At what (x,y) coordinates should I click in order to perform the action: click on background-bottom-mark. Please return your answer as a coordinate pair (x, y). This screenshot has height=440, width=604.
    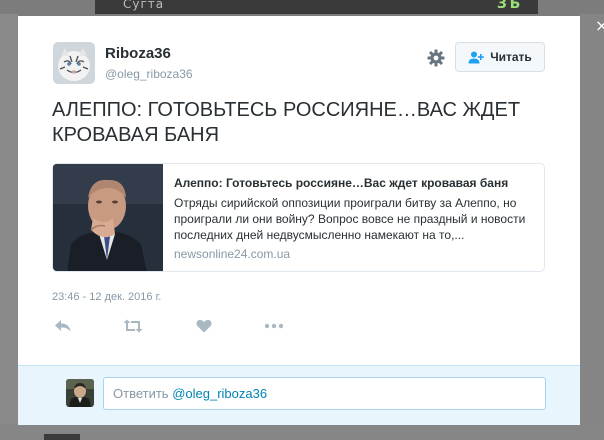
    Looking at the image, I should click on (62, 437).